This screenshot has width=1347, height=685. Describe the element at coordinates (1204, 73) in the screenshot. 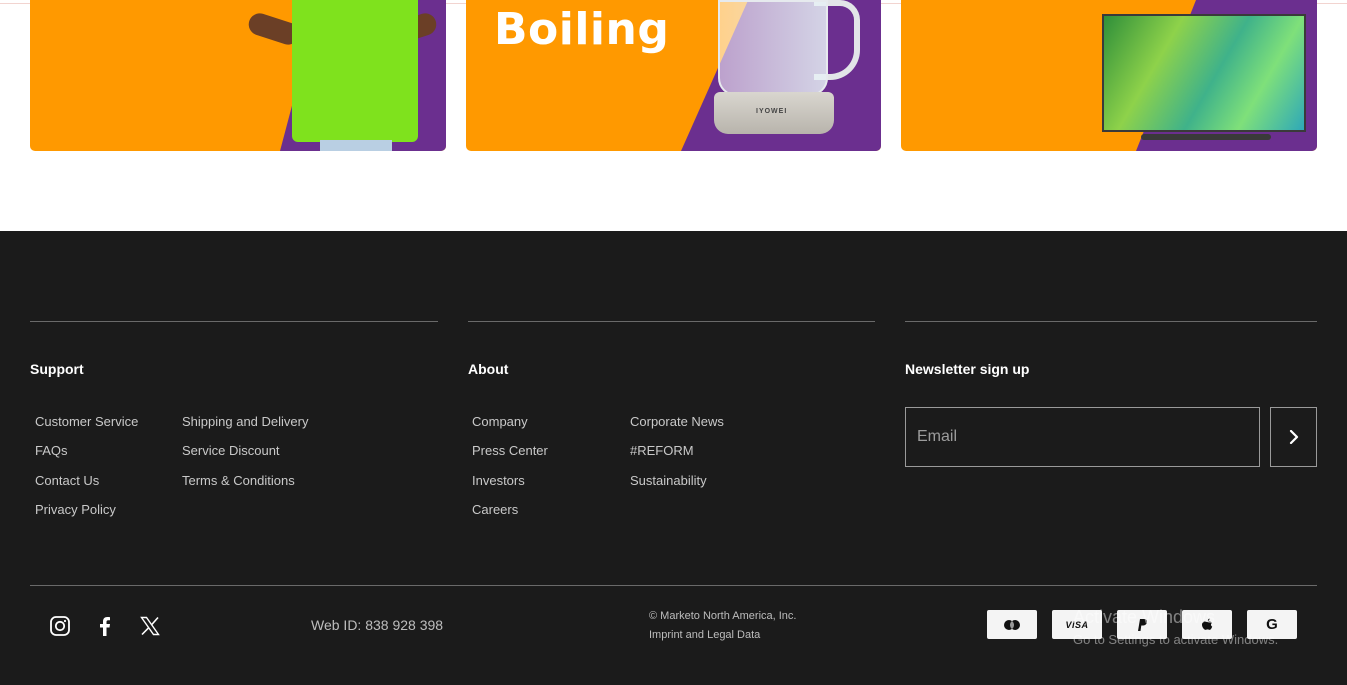

I see `tv-screen-image` at that location.